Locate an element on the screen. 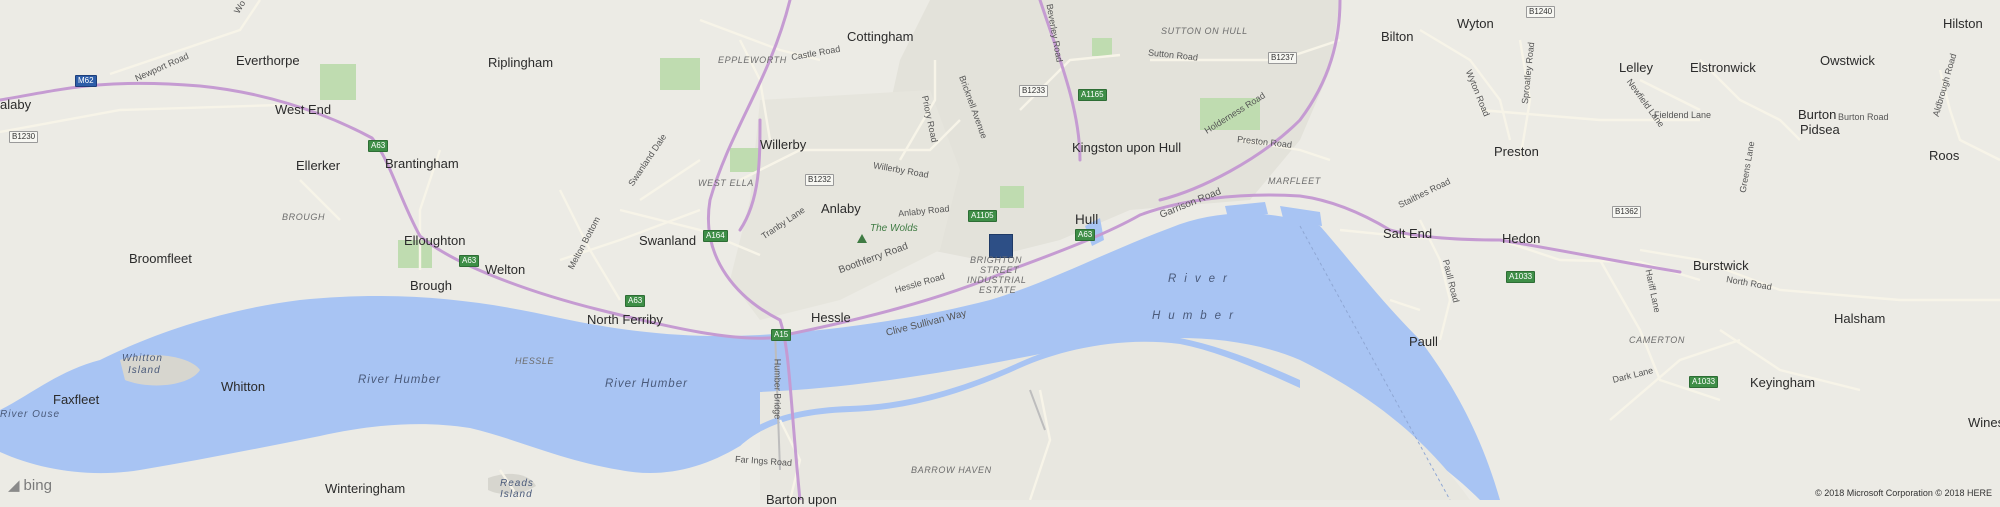  label-alaby: alaby is located at coordinates (16, 104).